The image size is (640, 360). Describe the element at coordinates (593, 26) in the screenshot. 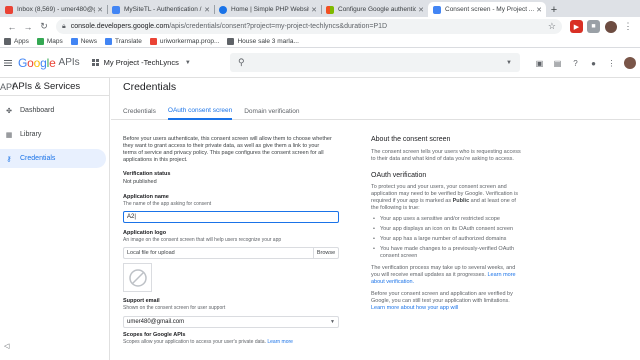

I see `extension-gray-icon: ■` at that location.